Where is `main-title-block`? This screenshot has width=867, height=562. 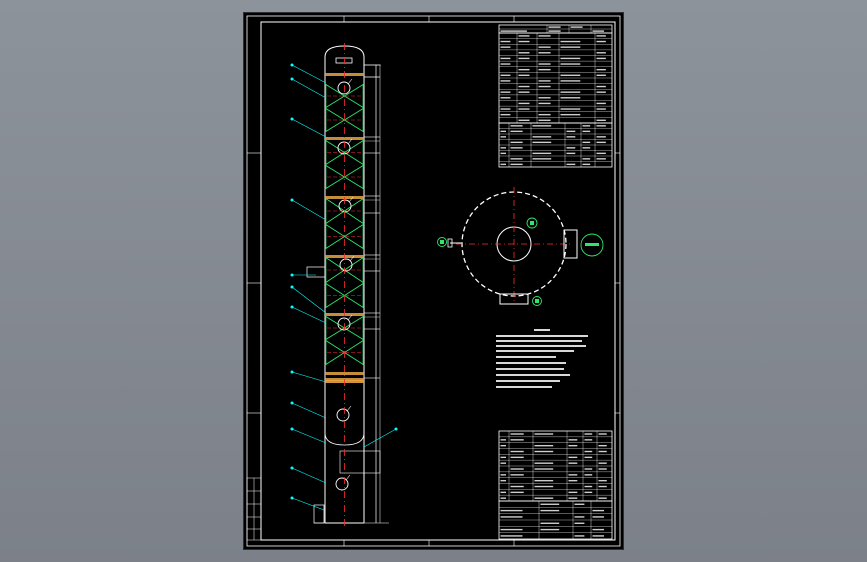
main-title-block is located at coordinates (555, 520).